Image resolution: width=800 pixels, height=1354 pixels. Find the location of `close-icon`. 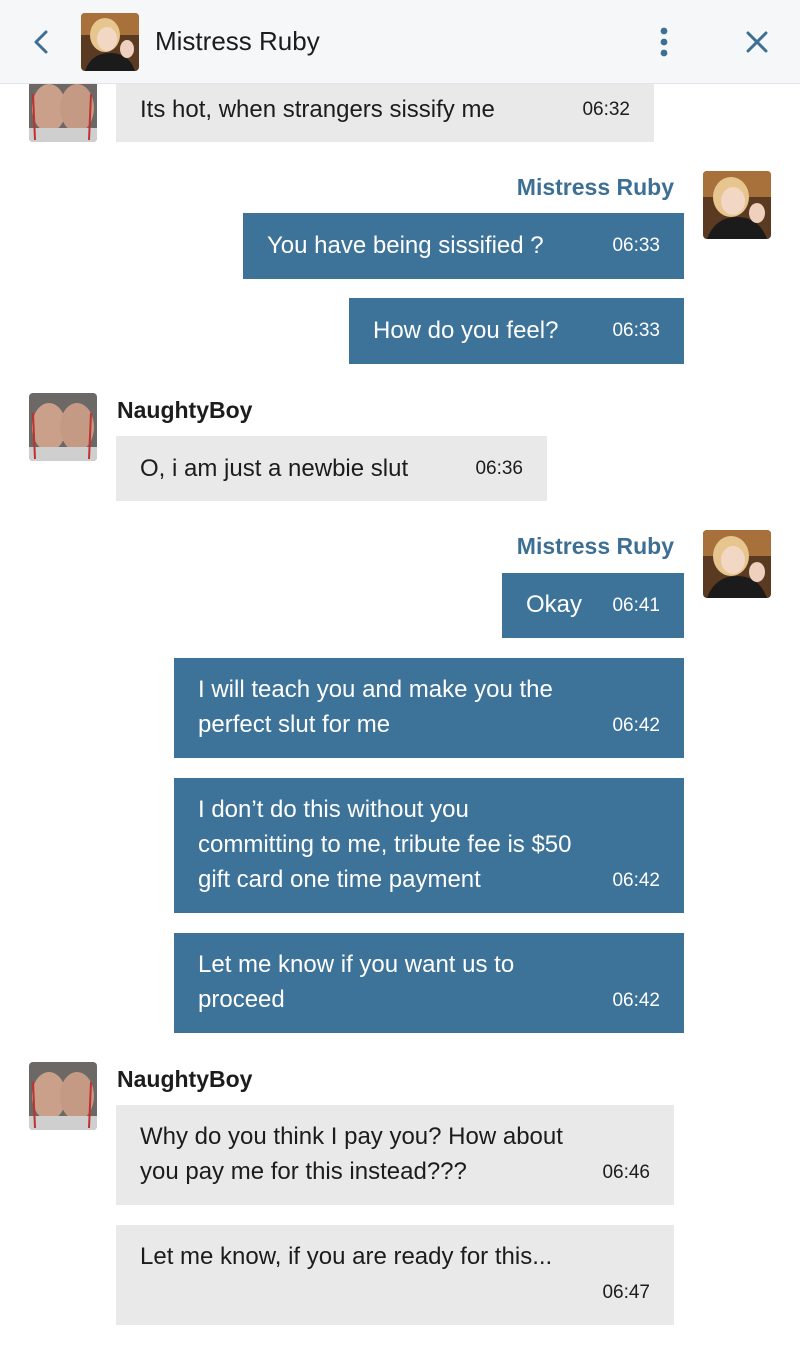

close-icon is located at coordinates (757, 42).